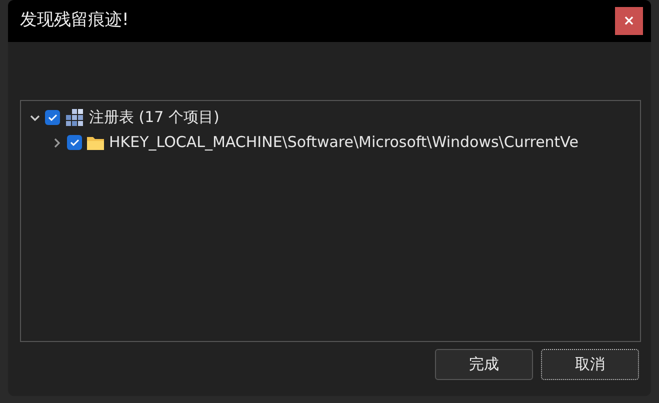  Describe the element at coordinates (629, 21) in the screenshot. I see `close-button: ×` at that location.